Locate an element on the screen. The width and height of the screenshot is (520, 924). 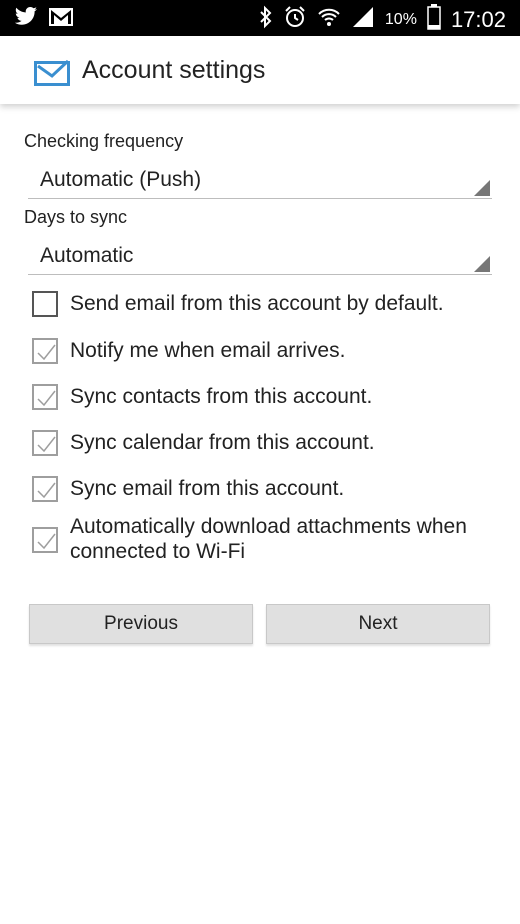
previous-button: Previous is located at coordinates (141, 624).